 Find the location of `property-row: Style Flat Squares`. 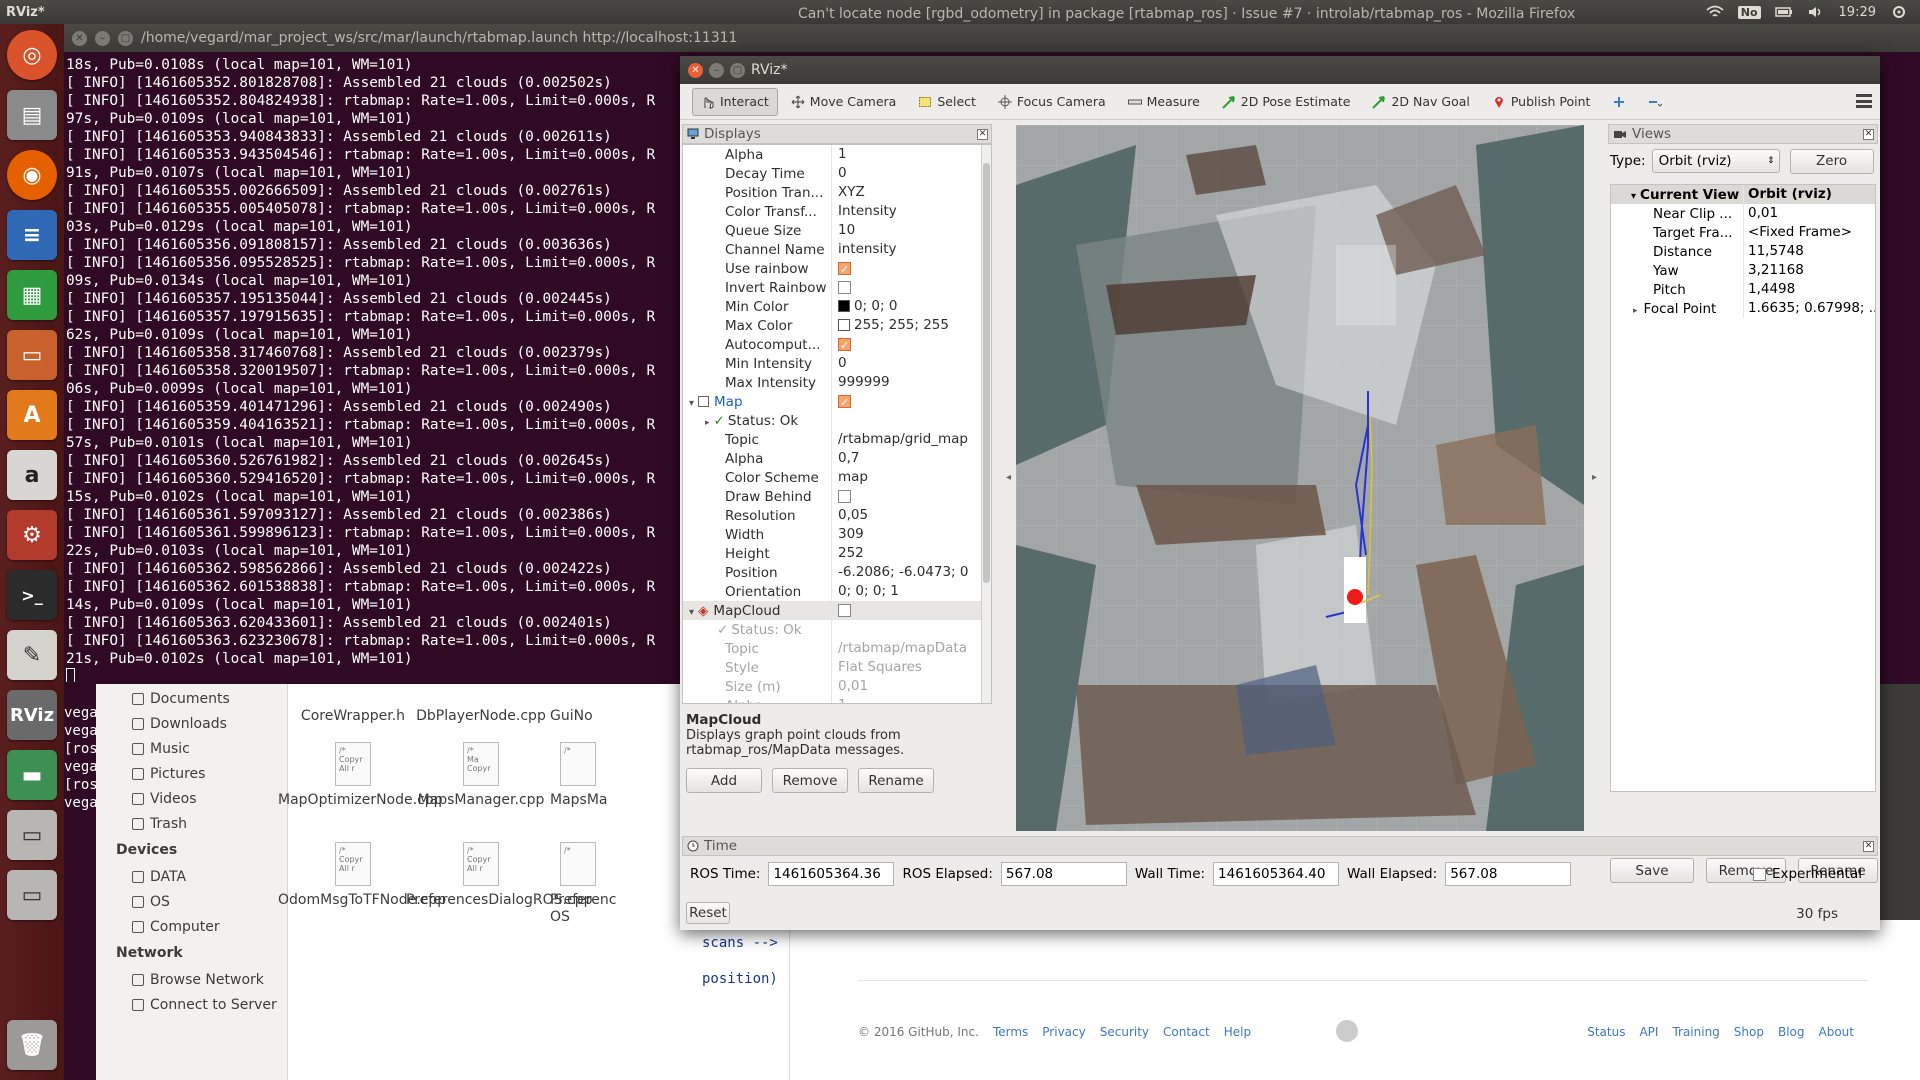

property-row: Style Flat Squares is located at coordinates (837, 667).